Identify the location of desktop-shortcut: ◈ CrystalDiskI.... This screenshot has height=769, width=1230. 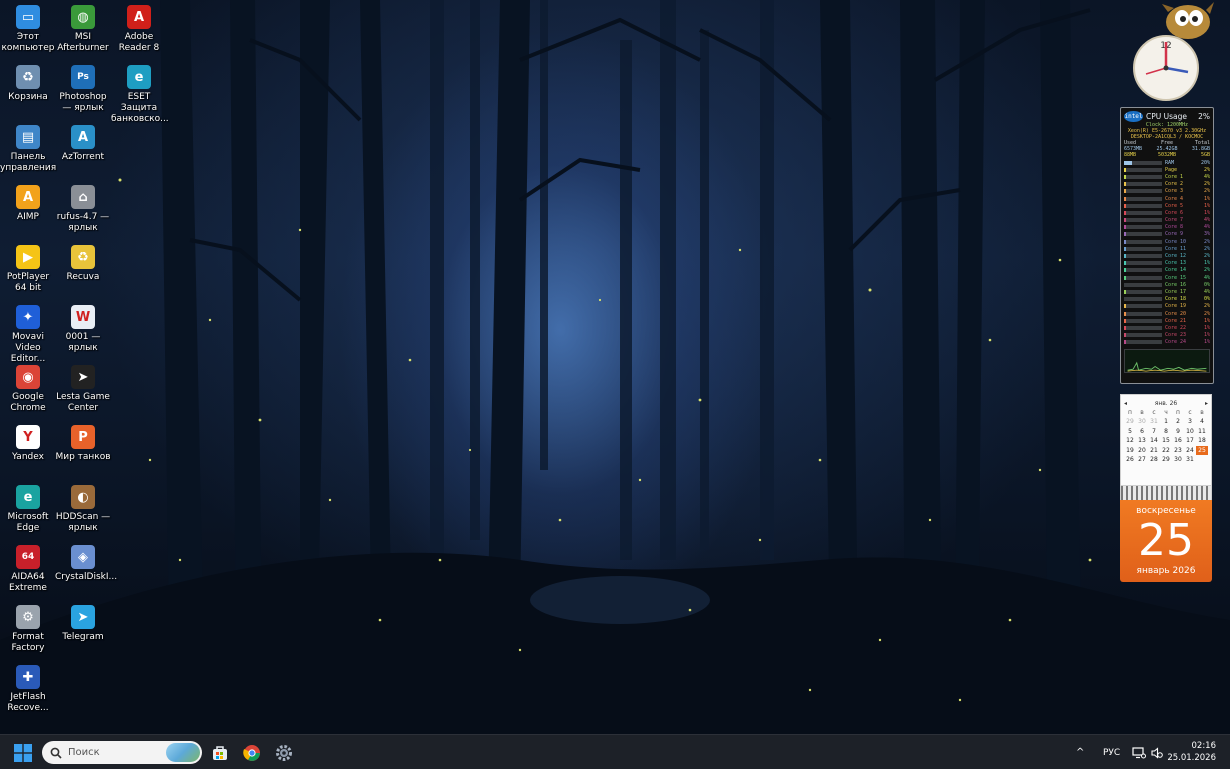
(86, 564).